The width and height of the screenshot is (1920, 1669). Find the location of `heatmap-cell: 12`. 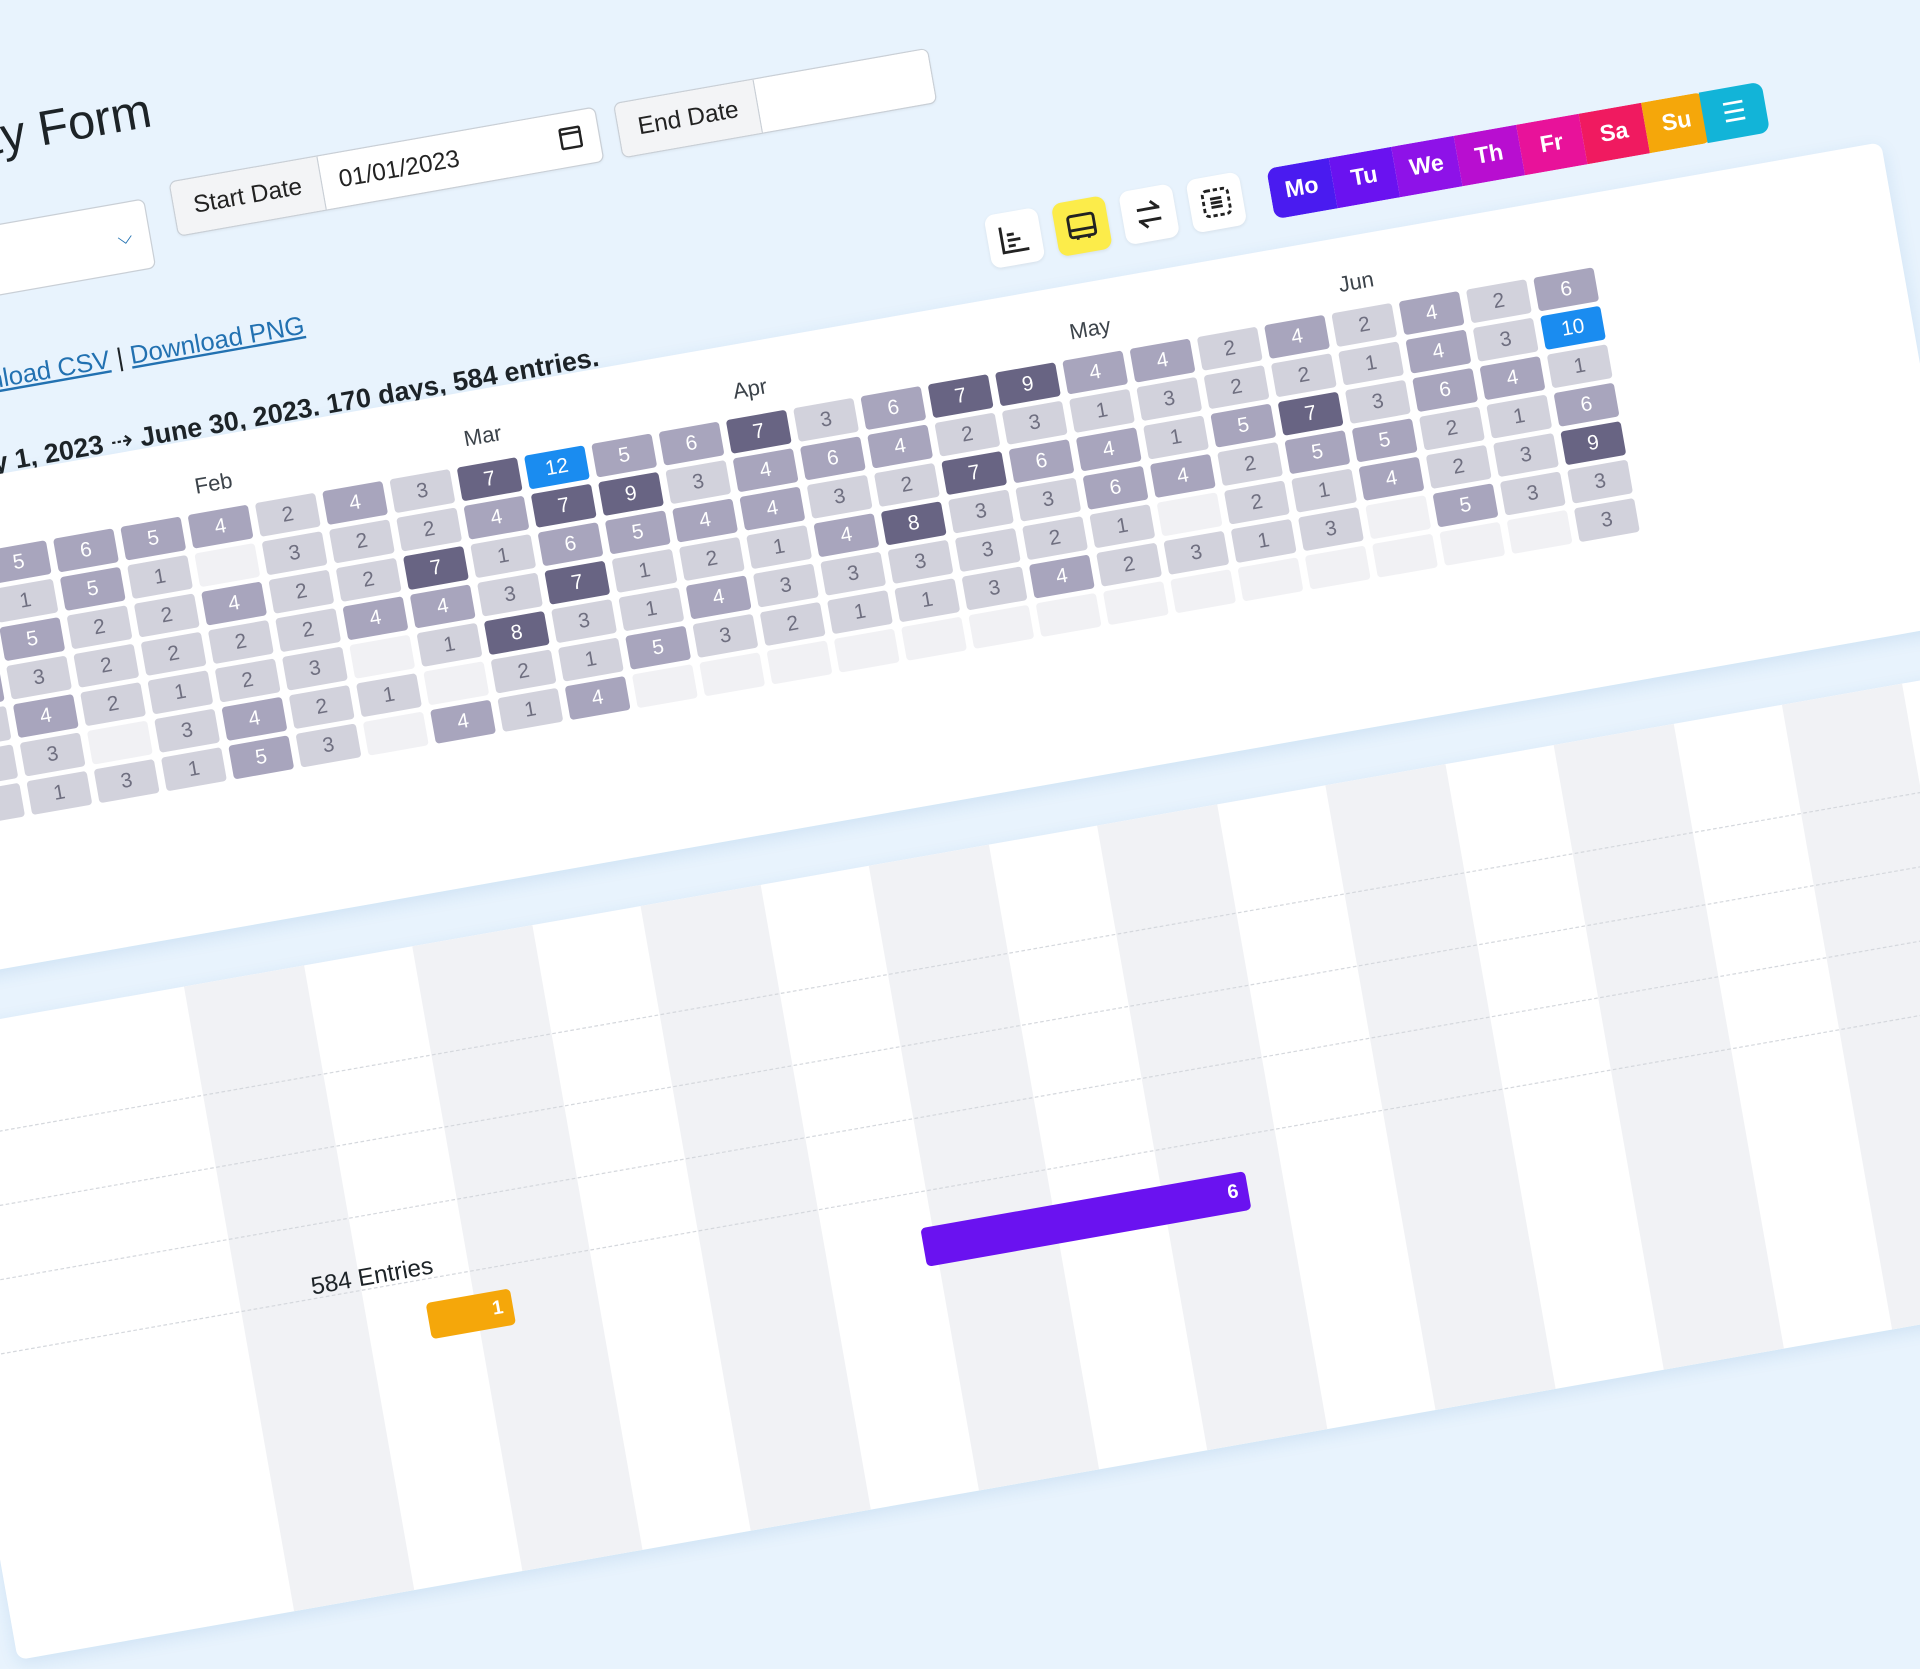

heatmap-cell: 12 is located at coordinates (556, 467).